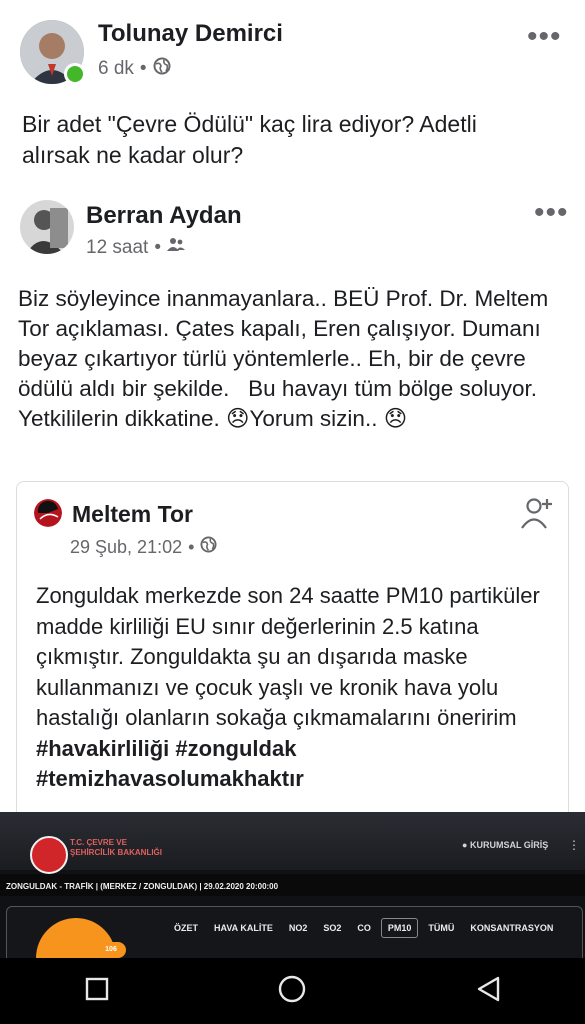 Image resolution: width=585 pixels, height=1024 pixels. I want to click on online-indicator, so click(75, 74).